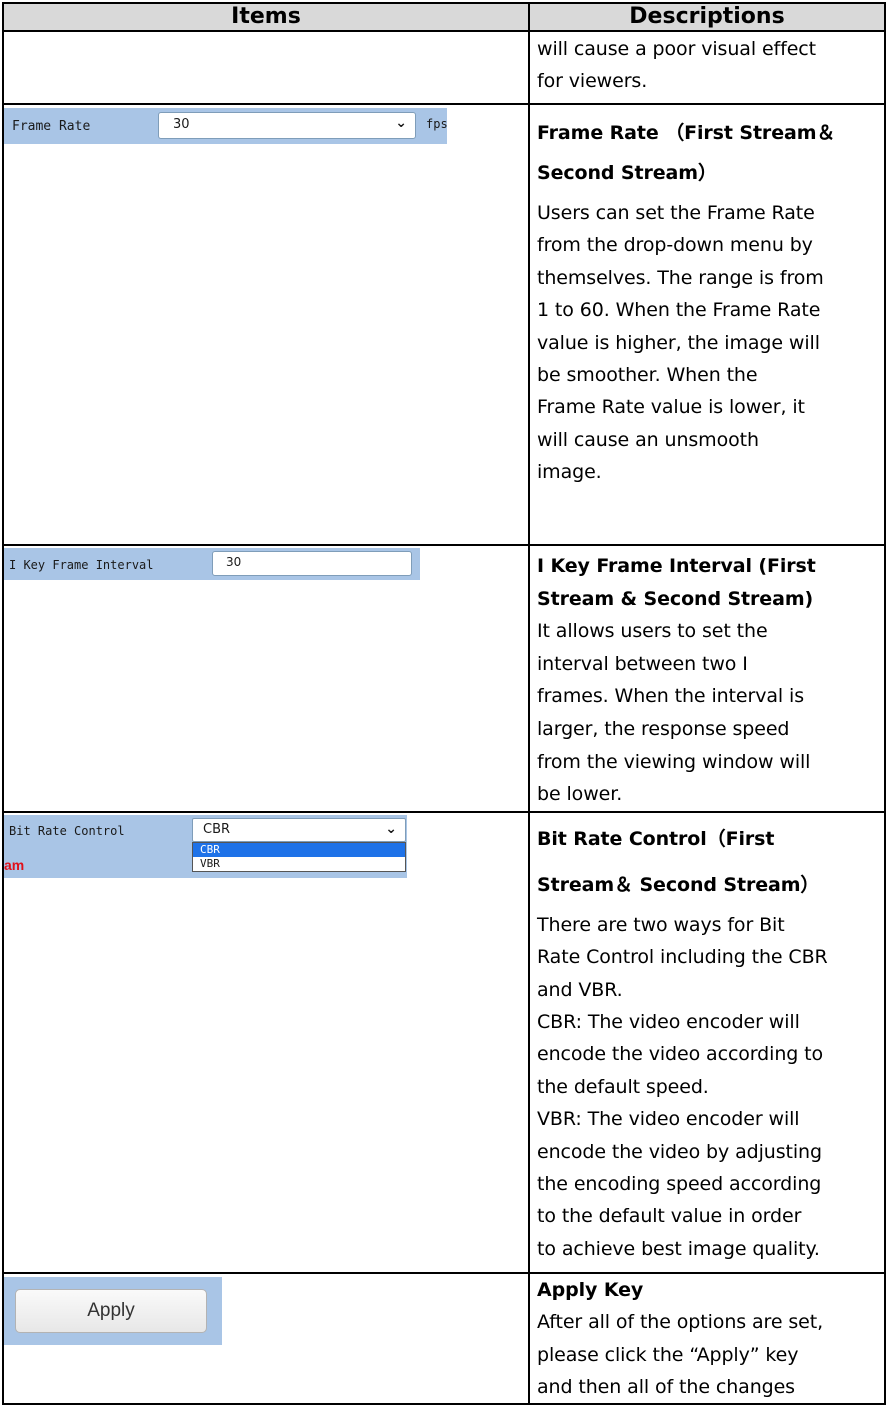 The height and width of the screenshot is (1405, 886). What do you see at coordinates (679, 1184) in the screenshot?
I see `desc-line: the encoding speed according` at bounding box center [679, 1184].